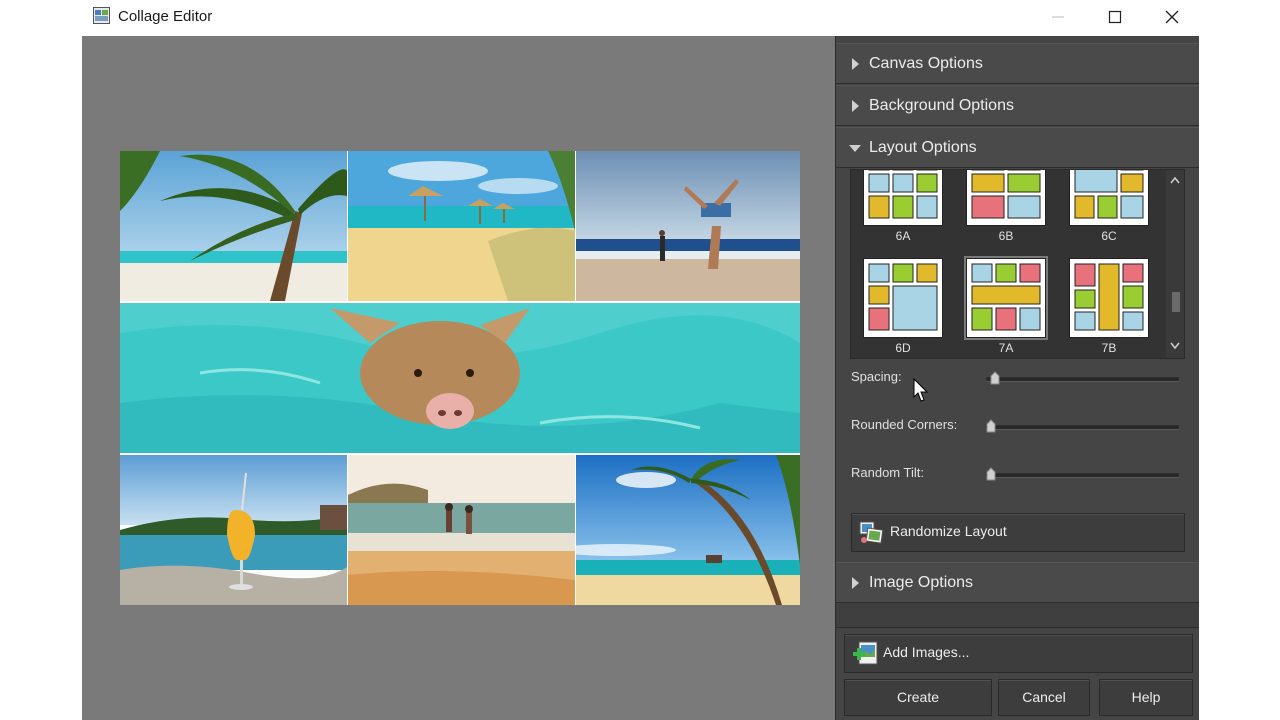  Describe the element at coordinates (923, 147) in the screenshot. I see `layout-options-label: Layout Options` at that location.